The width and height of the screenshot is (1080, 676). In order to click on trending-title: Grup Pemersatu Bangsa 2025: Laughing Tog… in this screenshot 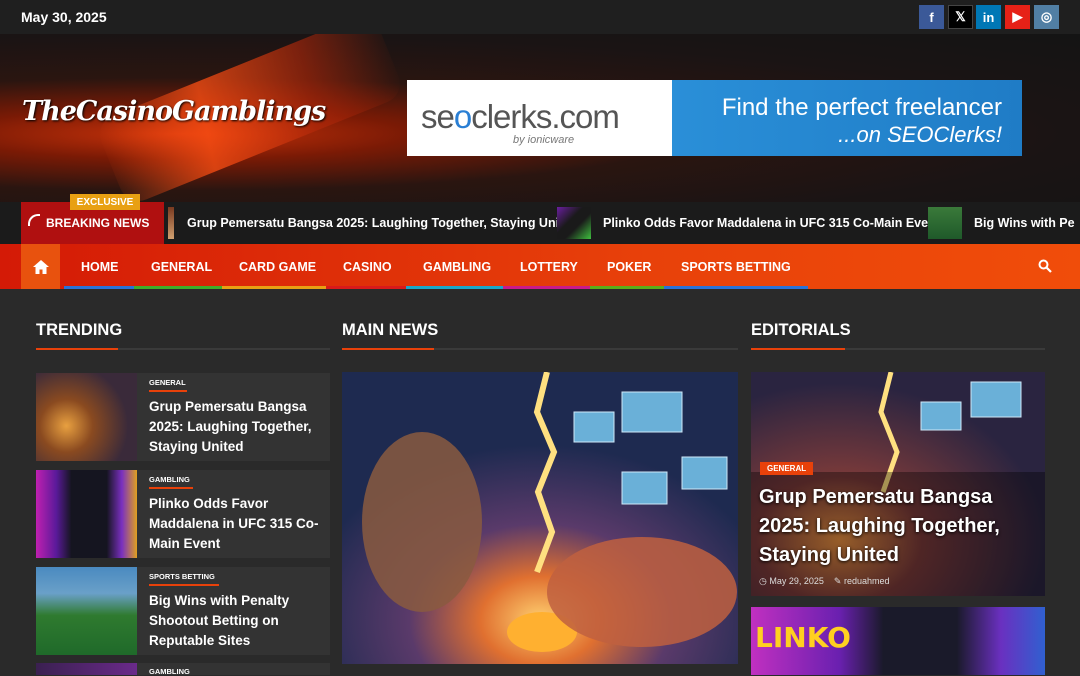, I will do `click(234, 427)`.